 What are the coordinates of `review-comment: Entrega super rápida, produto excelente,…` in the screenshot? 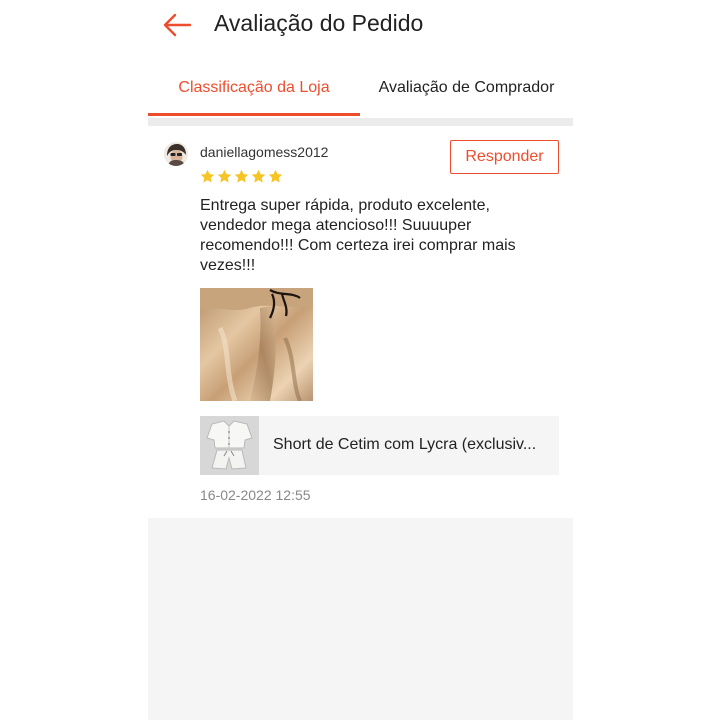 It's located at (358, 235).